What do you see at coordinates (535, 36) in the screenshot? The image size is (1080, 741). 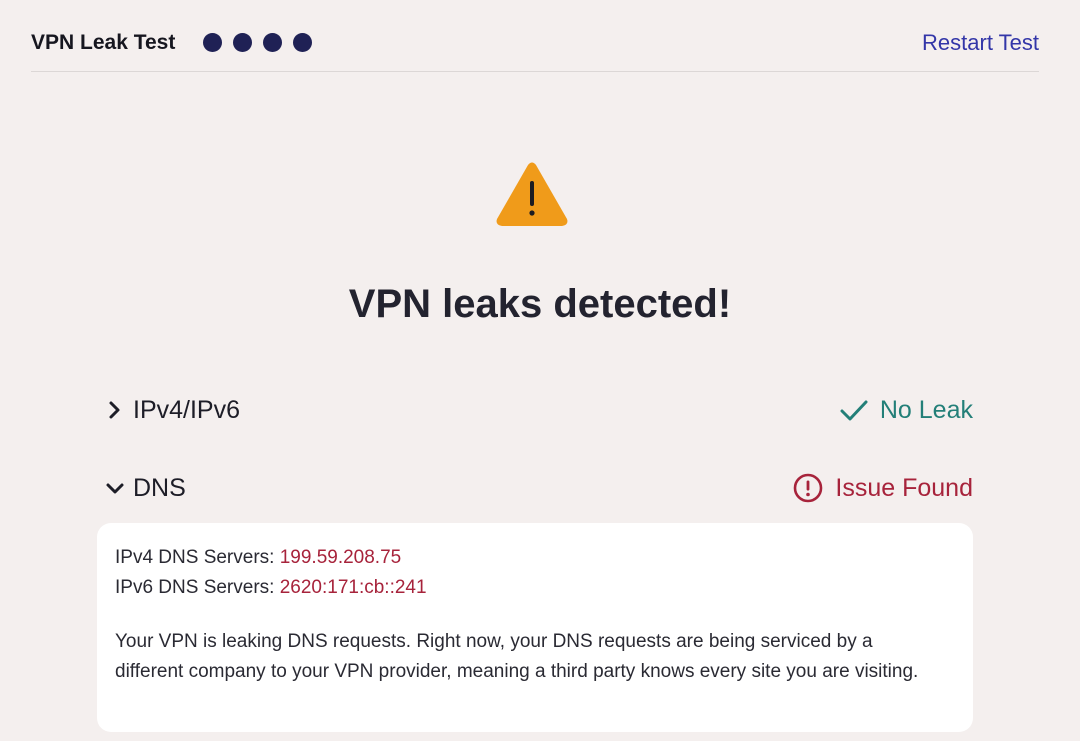 I see `header: VPN Leak Test Restart Test` at bounding box center [535, 36].